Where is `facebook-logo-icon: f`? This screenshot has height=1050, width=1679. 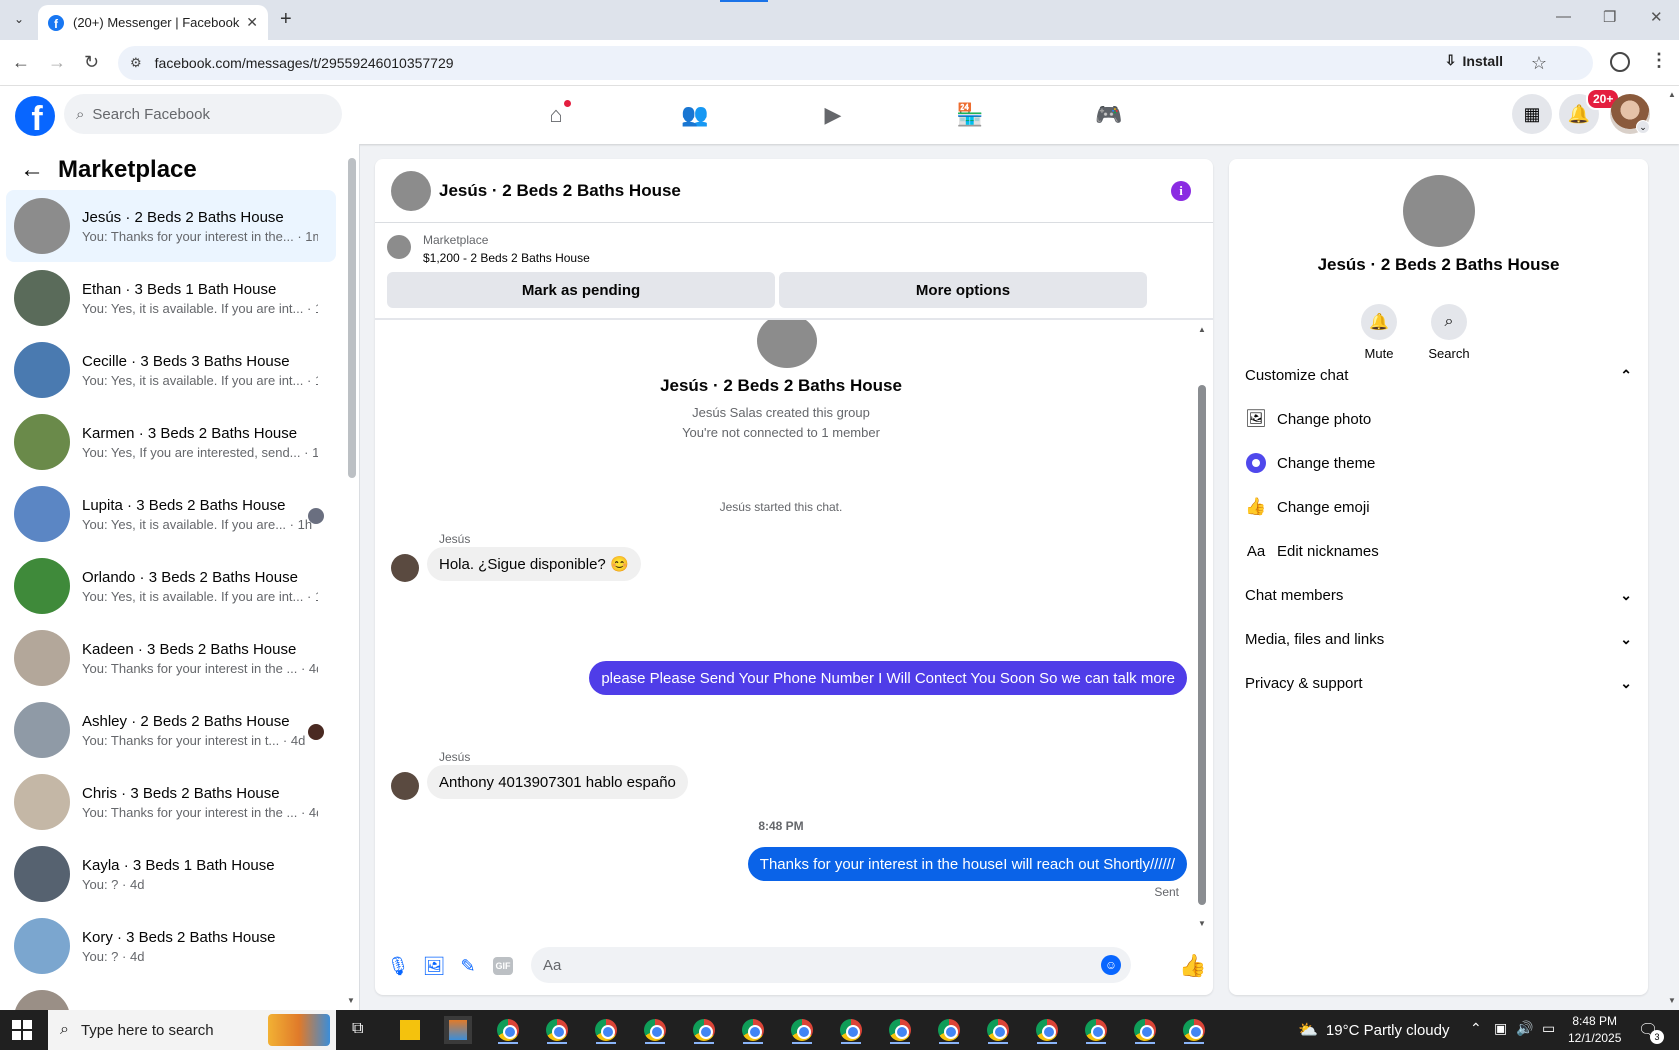
facebook-logo-icon: f is located at coordinates (35, 116).